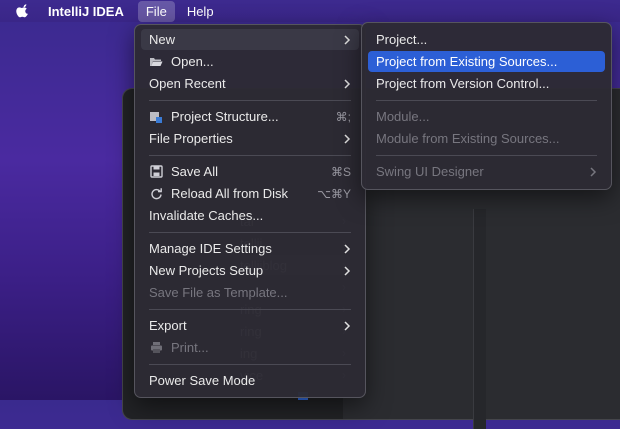  I want to click on menu-item-new-projects-setup: New Projects Setup, so click(250, 270).